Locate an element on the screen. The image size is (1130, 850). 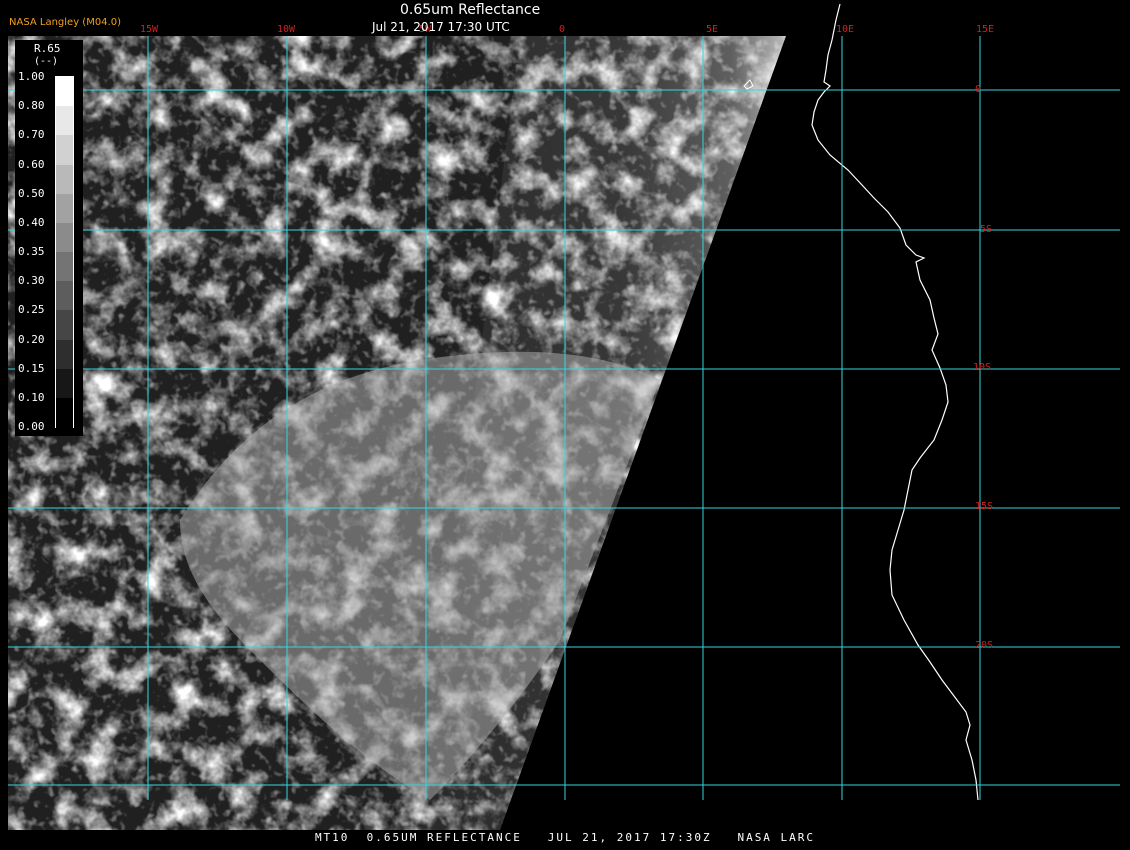
lon-label-10e: 10E is located at coordinates (845, 29).